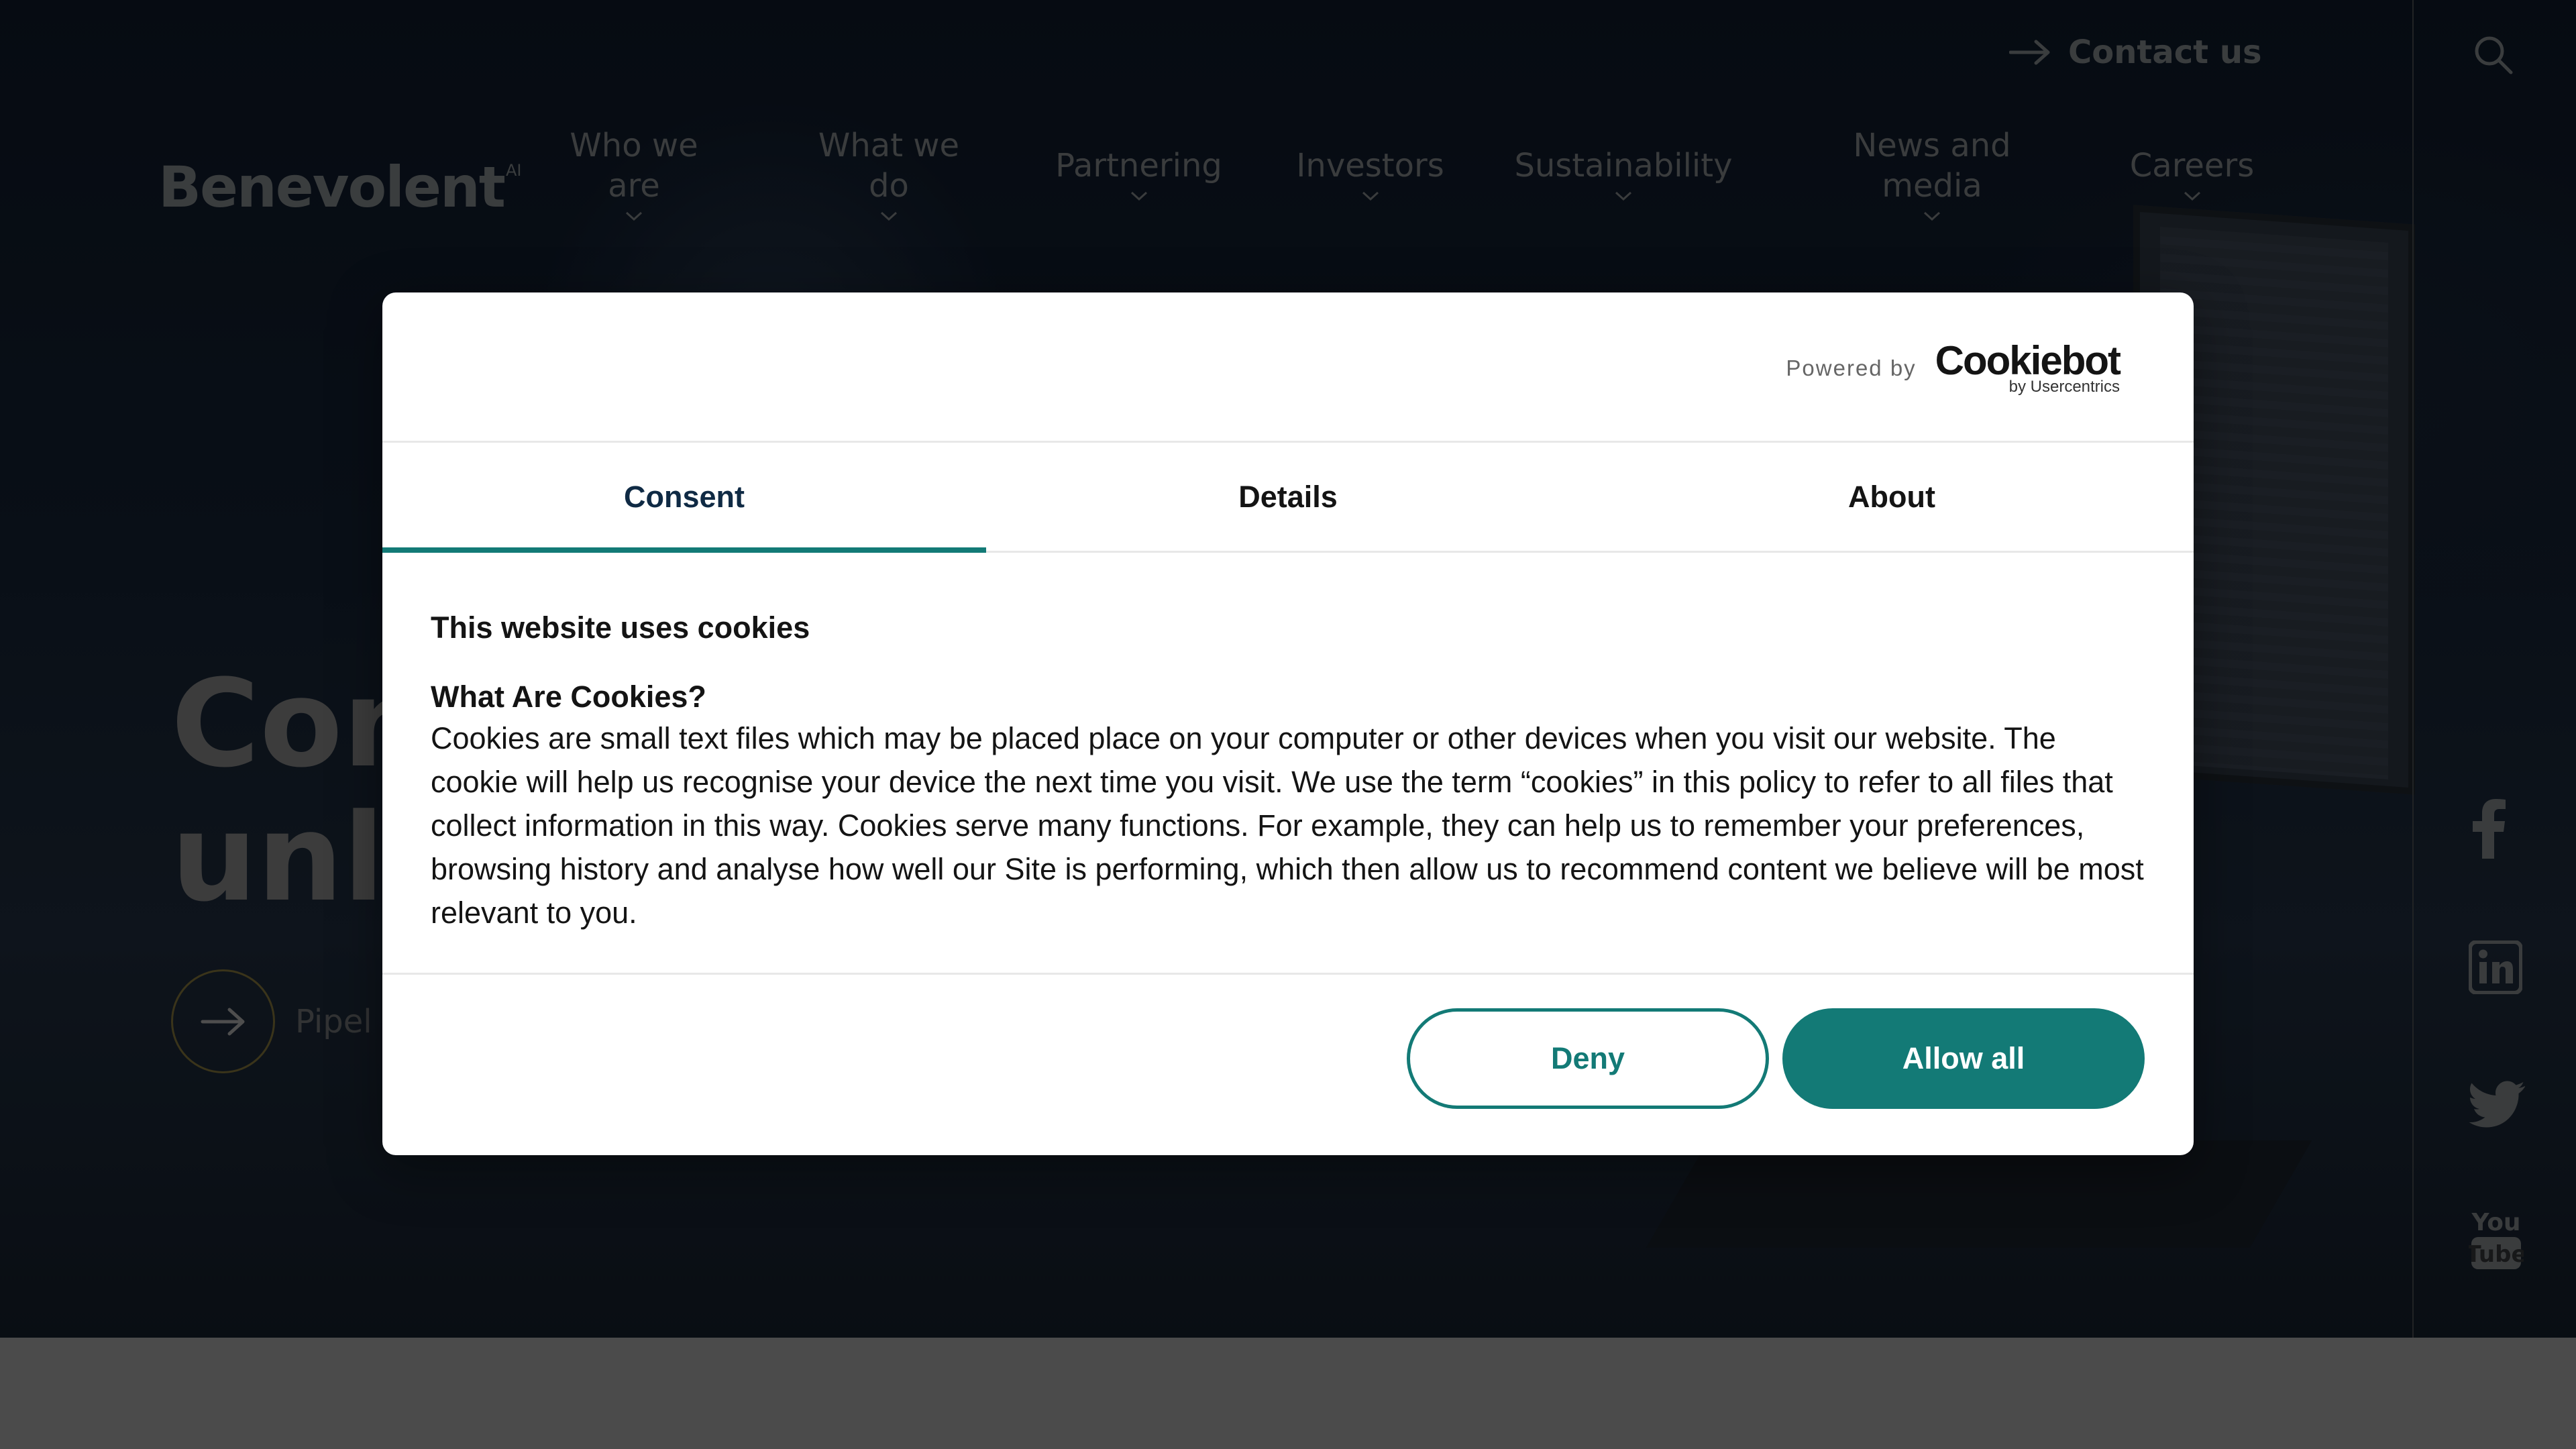  Describe the element at coordinates (620, 627) in the screenshot. I see `dialog-heading: This website uses cookies` at that location.